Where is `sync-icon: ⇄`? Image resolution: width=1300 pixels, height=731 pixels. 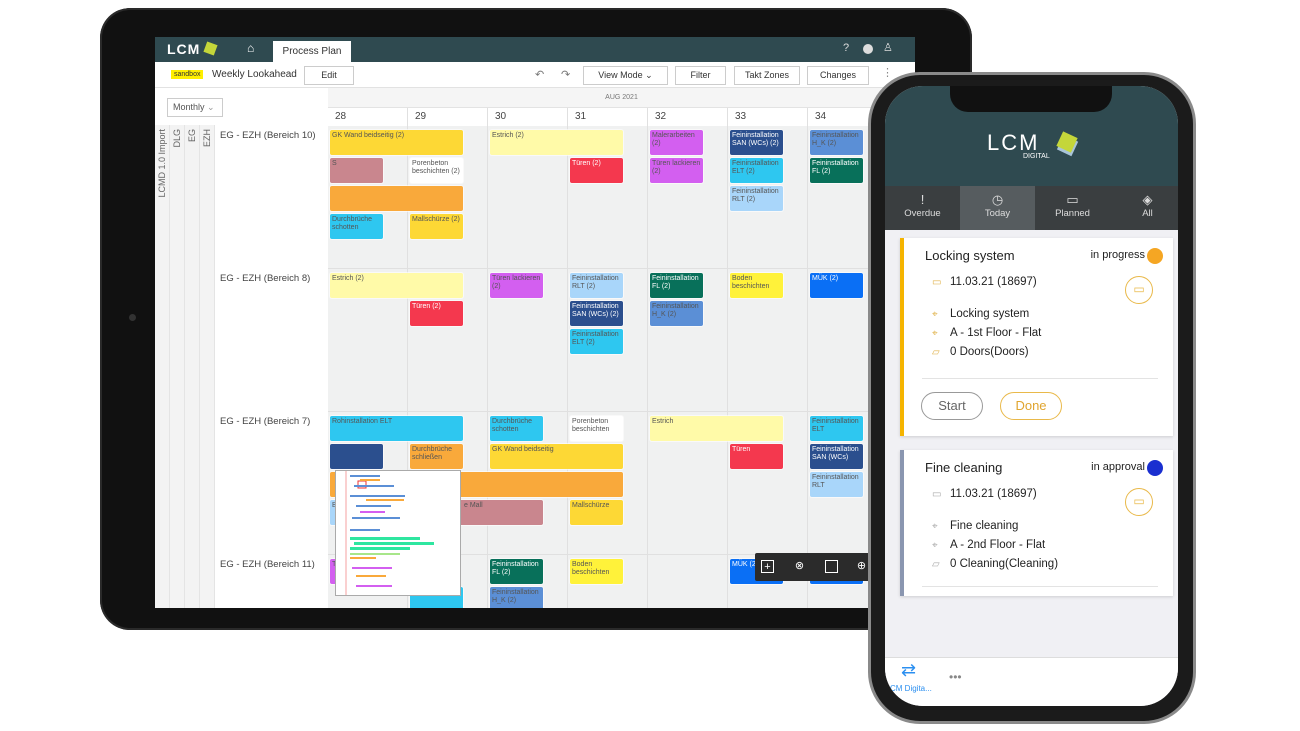 sync-icon: ⇄ is located at coordinates (908, 670).